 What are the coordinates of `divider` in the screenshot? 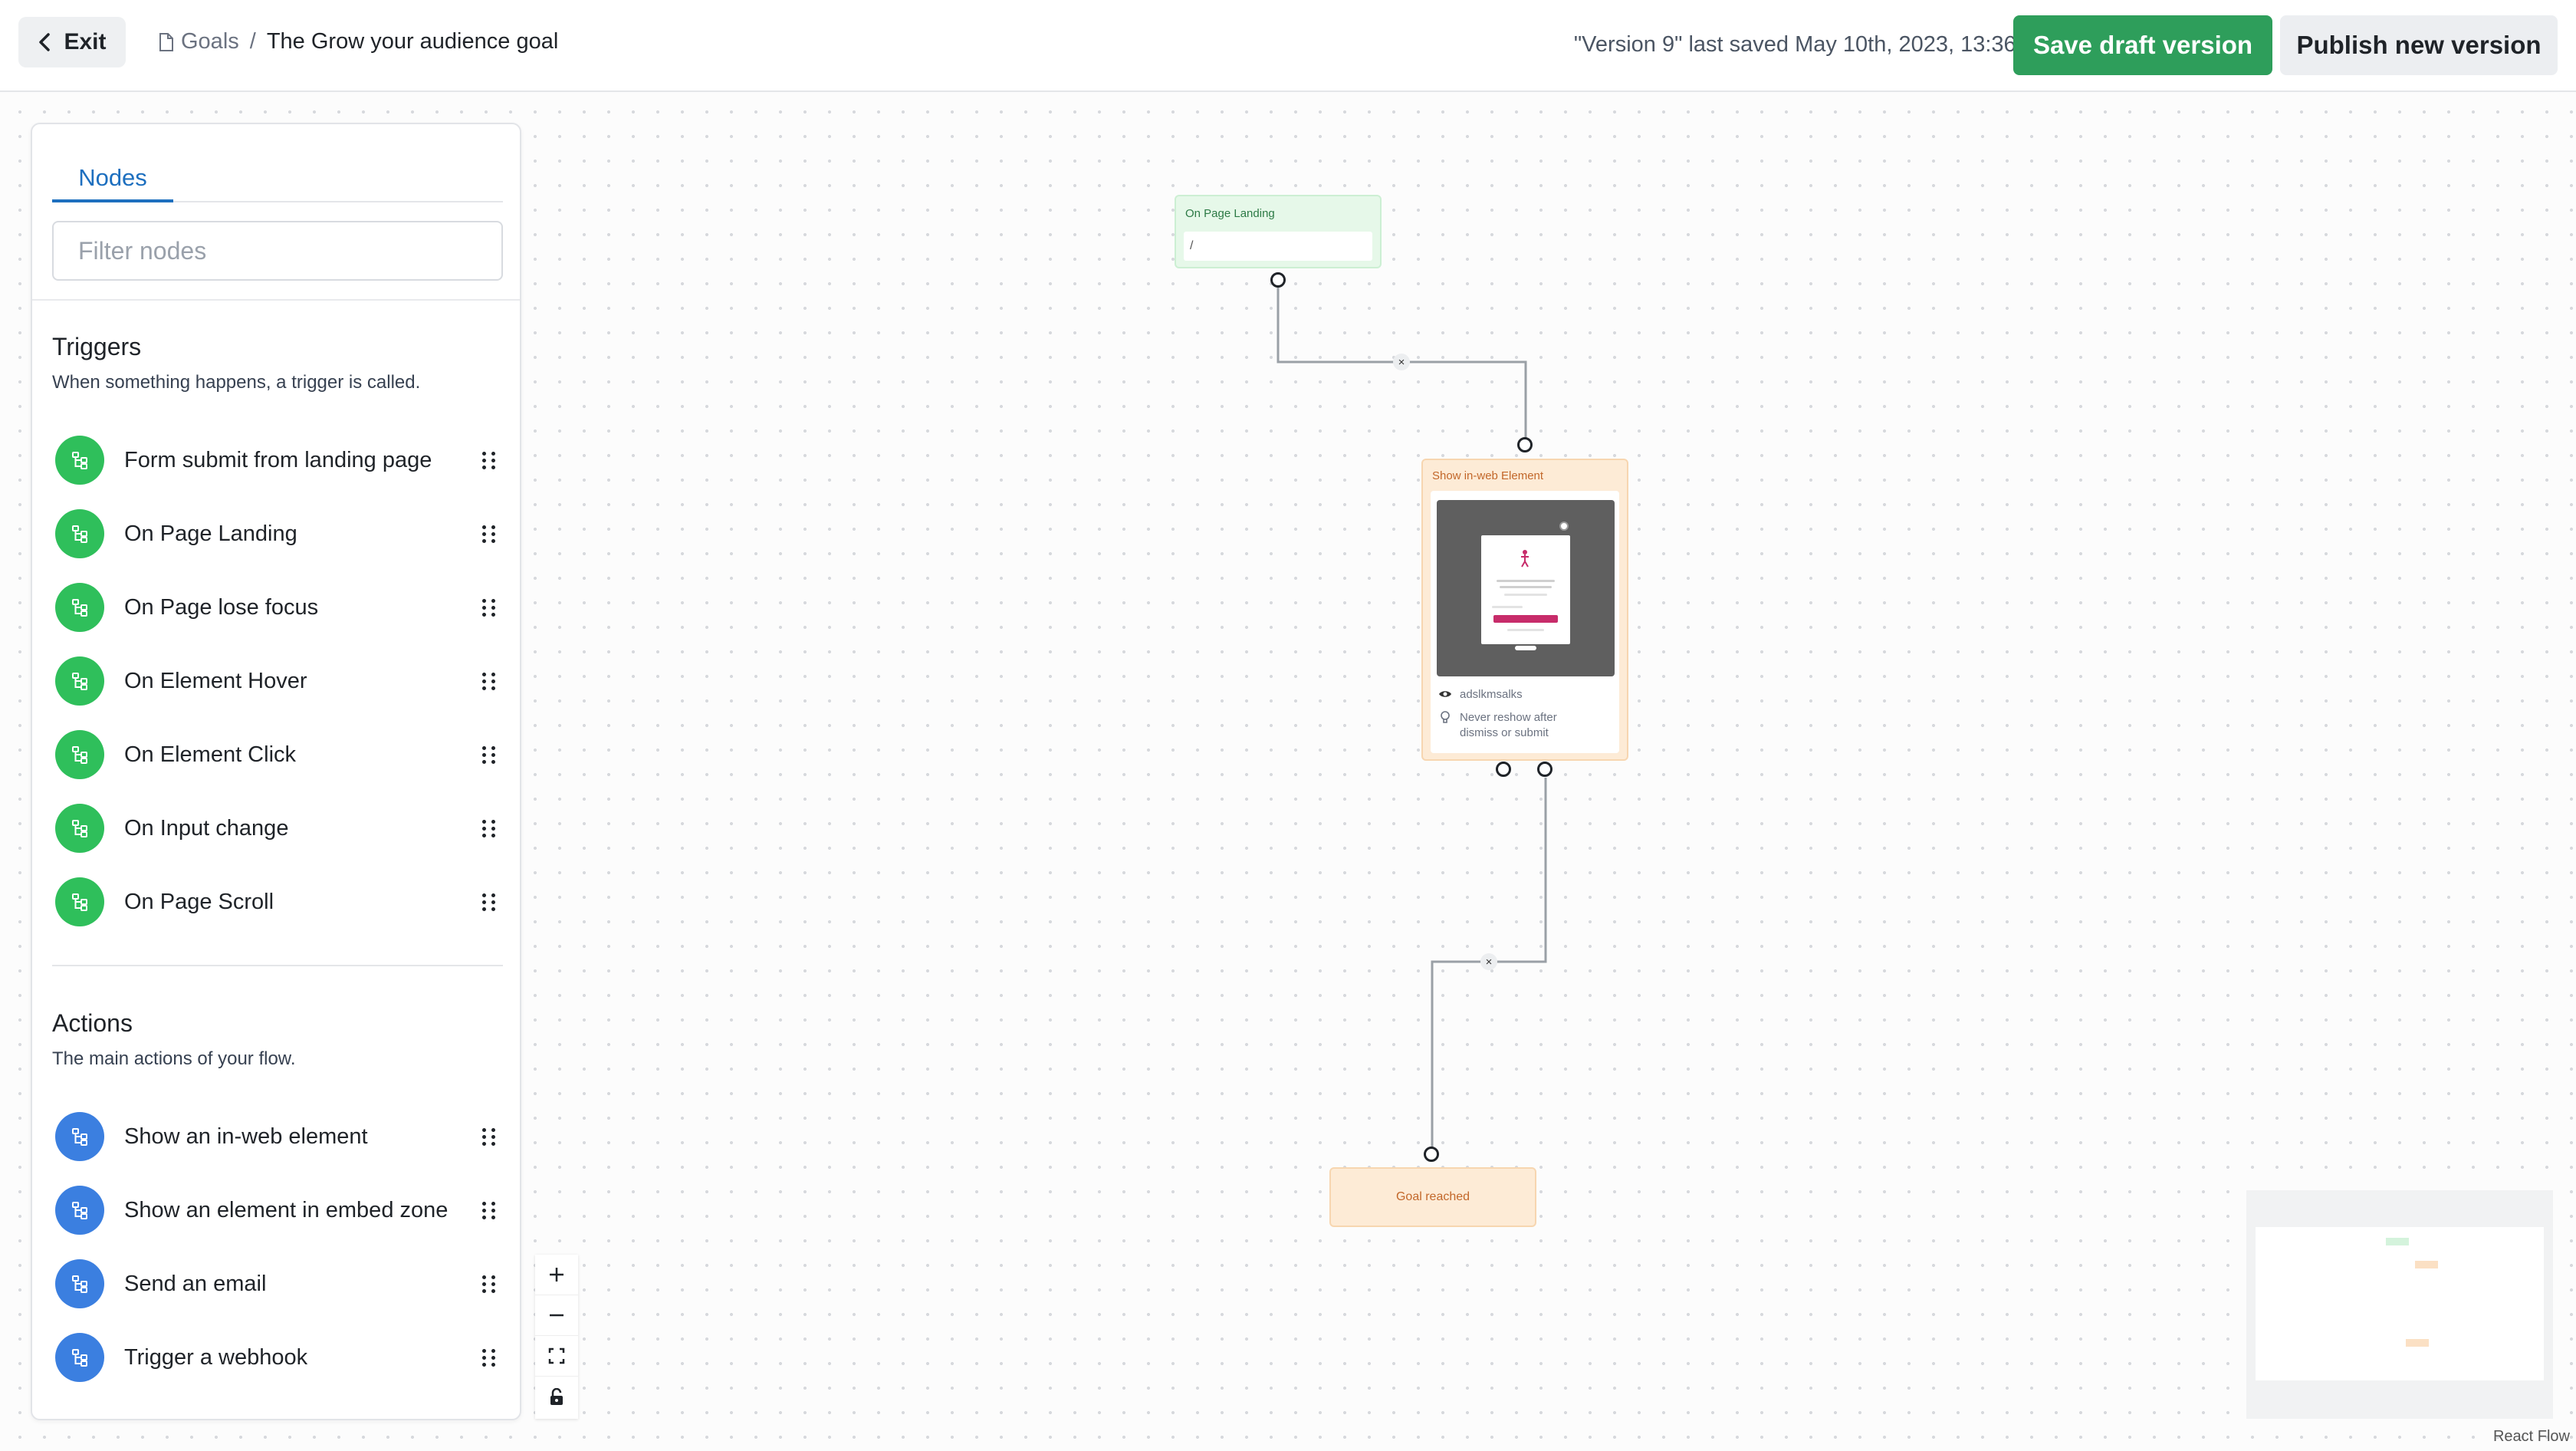 It's located at (276, 300).